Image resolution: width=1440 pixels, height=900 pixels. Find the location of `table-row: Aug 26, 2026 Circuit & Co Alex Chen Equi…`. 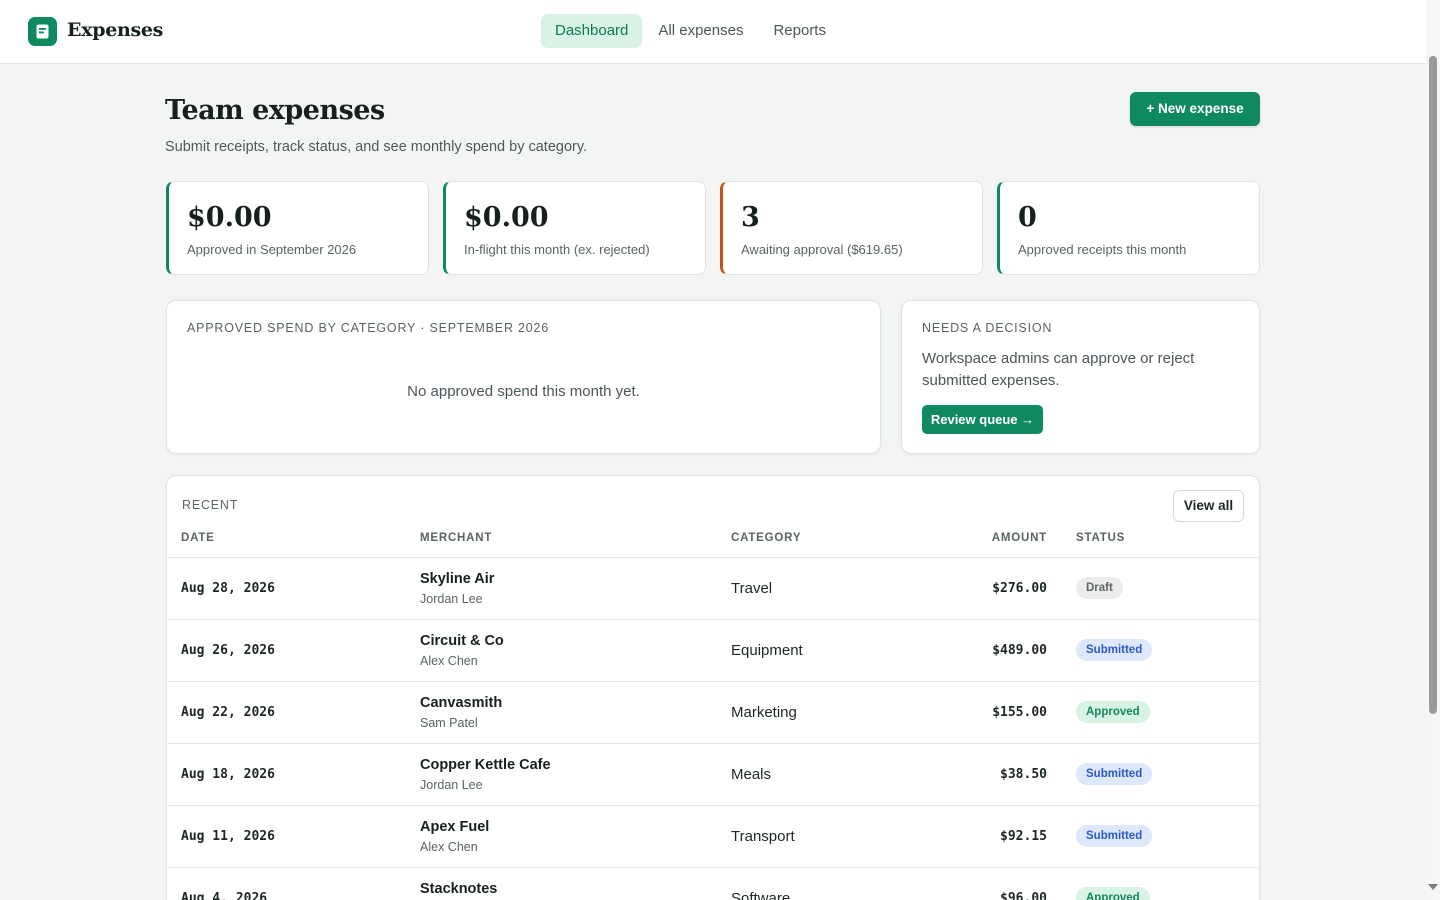

table-row: Aug 26, 2026 Circuit & Co Alex Chen Equi… is located at coordinates (713, 650).